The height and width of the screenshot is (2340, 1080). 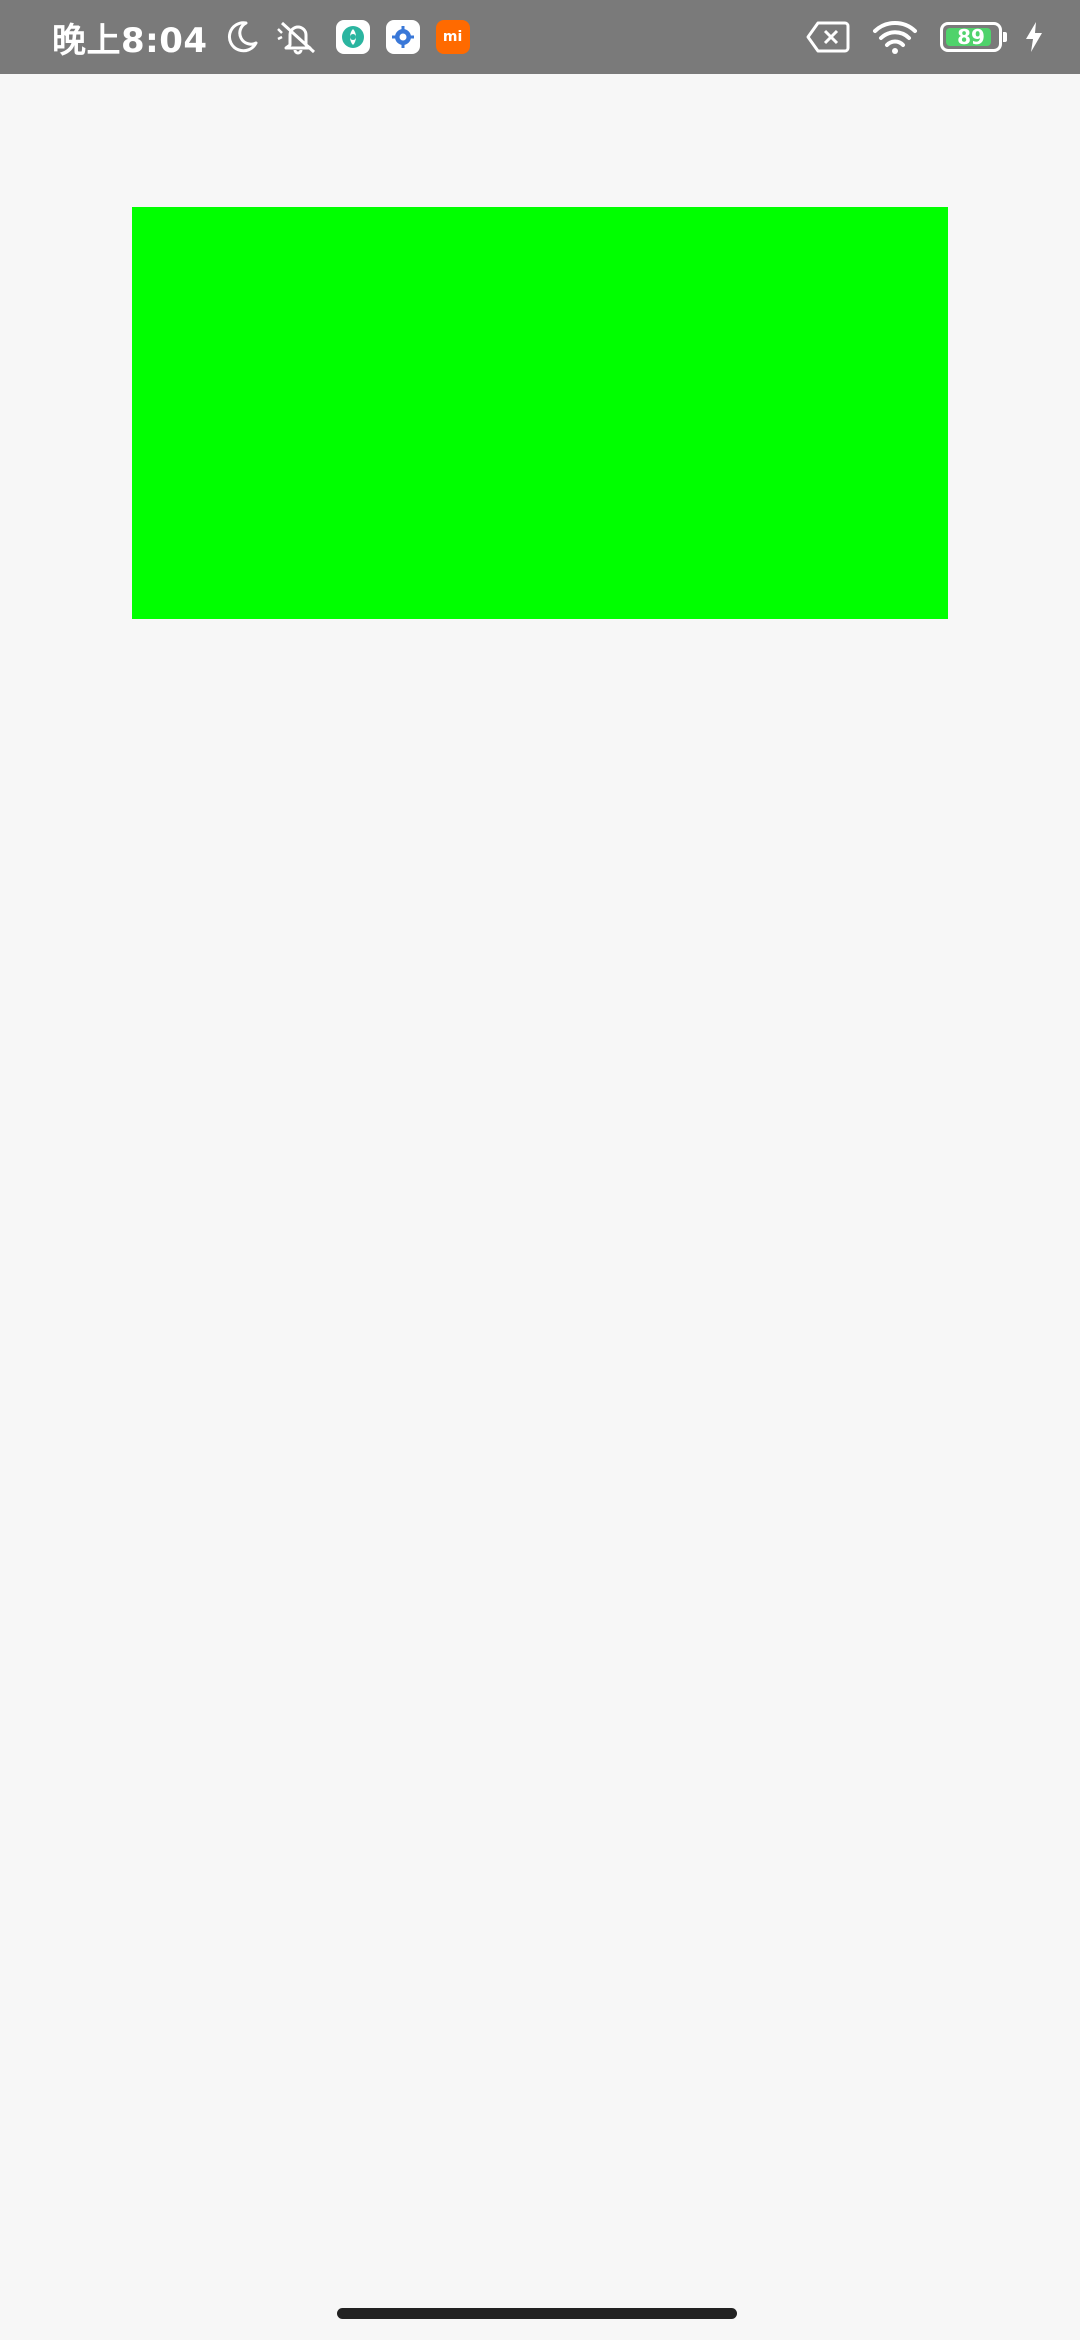 I want to click on charging-icon, so click(x=1034, y=37).